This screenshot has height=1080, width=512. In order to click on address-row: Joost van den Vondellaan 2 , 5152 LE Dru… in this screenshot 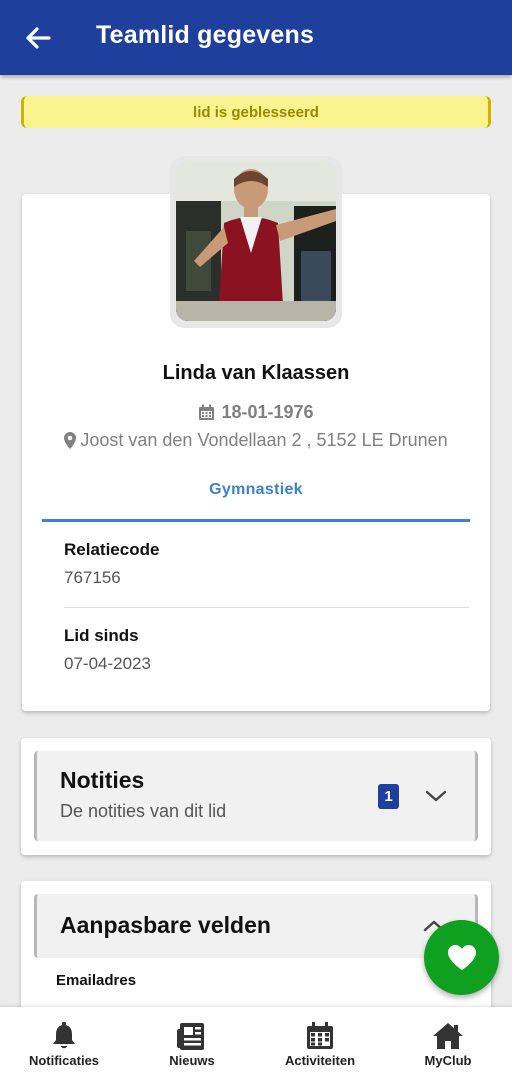, I will do `click(256, 440)`.